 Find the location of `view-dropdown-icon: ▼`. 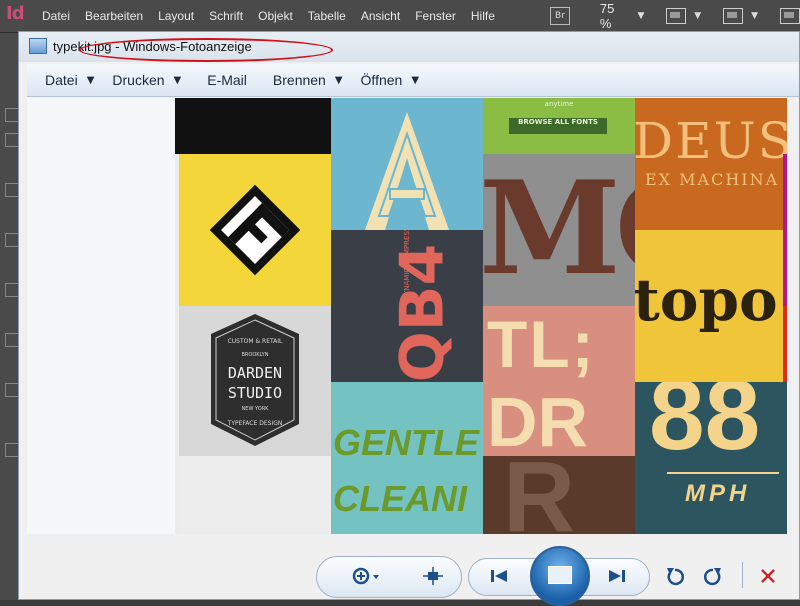

view-dropdown-icon: ▼ is located at coordinates (697, 16).